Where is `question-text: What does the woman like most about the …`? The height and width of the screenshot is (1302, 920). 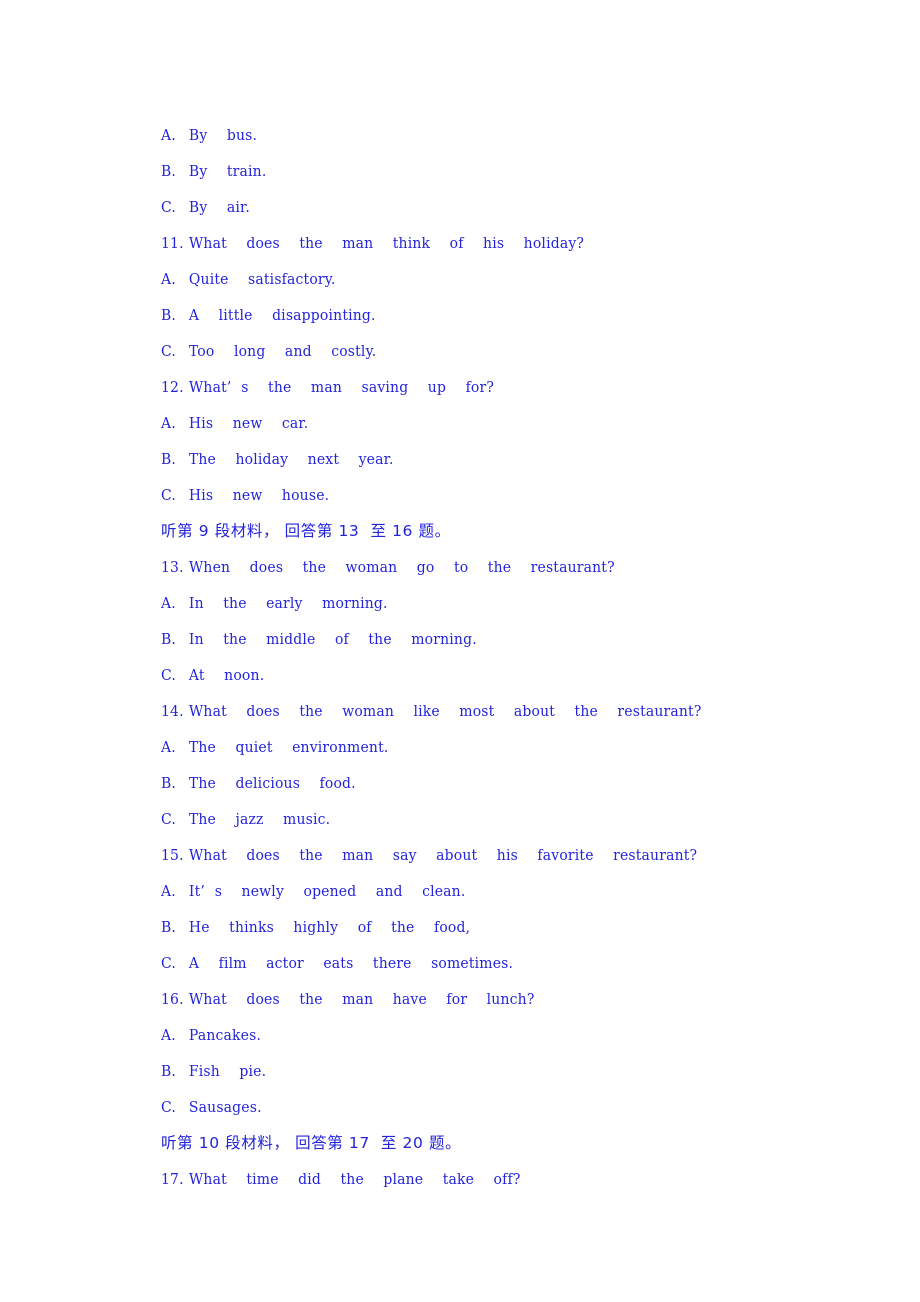 question-text: What does the woman like most about the … is located at coordinates (445, 711).